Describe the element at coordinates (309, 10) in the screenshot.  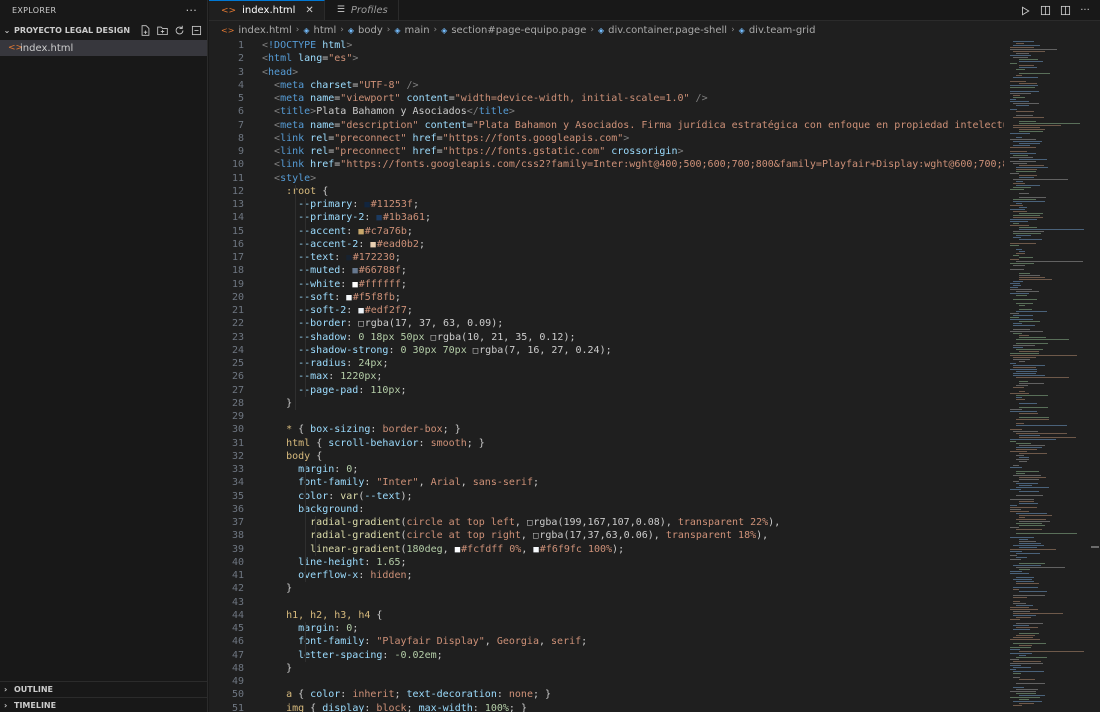
I see `close-icon: ✕` at that location.